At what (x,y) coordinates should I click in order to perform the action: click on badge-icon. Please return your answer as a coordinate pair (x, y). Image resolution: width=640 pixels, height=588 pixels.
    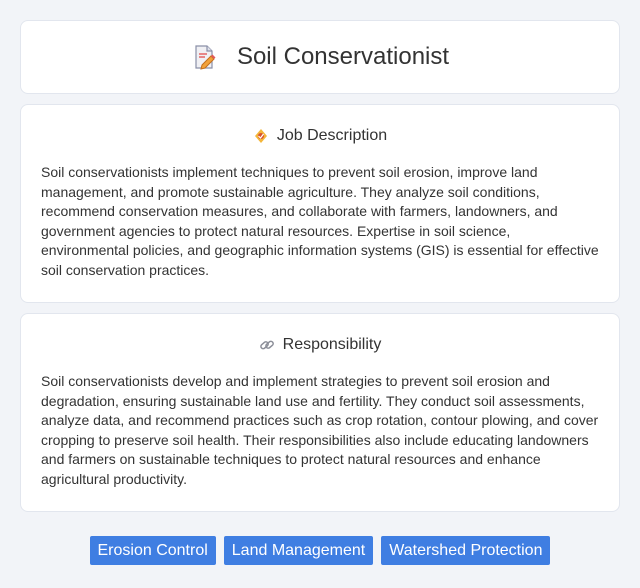
    Looking at the image, I should click on (260, 136).